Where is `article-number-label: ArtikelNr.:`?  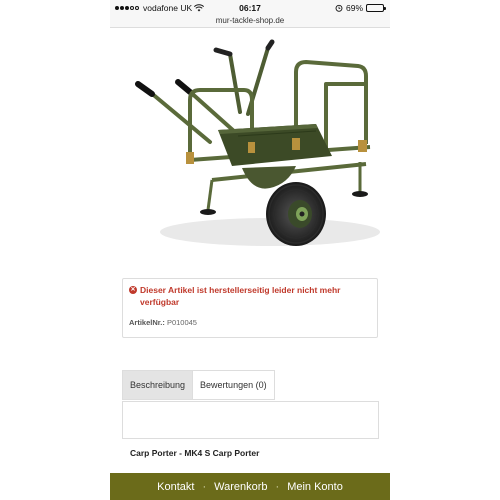 article-number-label: ArtikelNr.: is located at coordinates (147, 322).